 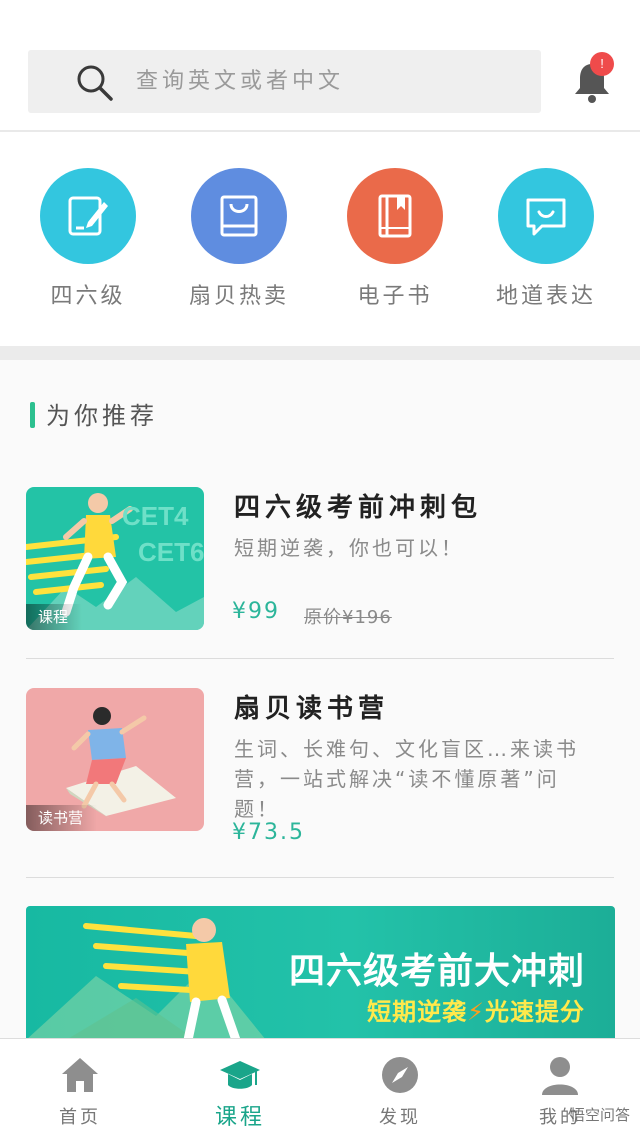 I want to click on search-icon, so click(x=95, y=83).